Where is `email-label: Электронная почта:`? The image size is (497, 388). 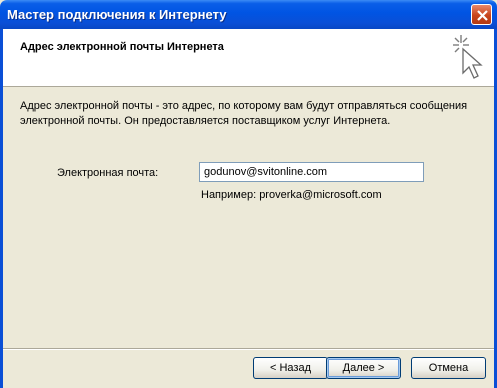
email-label: Электронная почта: is located at coordinates (108, 173).